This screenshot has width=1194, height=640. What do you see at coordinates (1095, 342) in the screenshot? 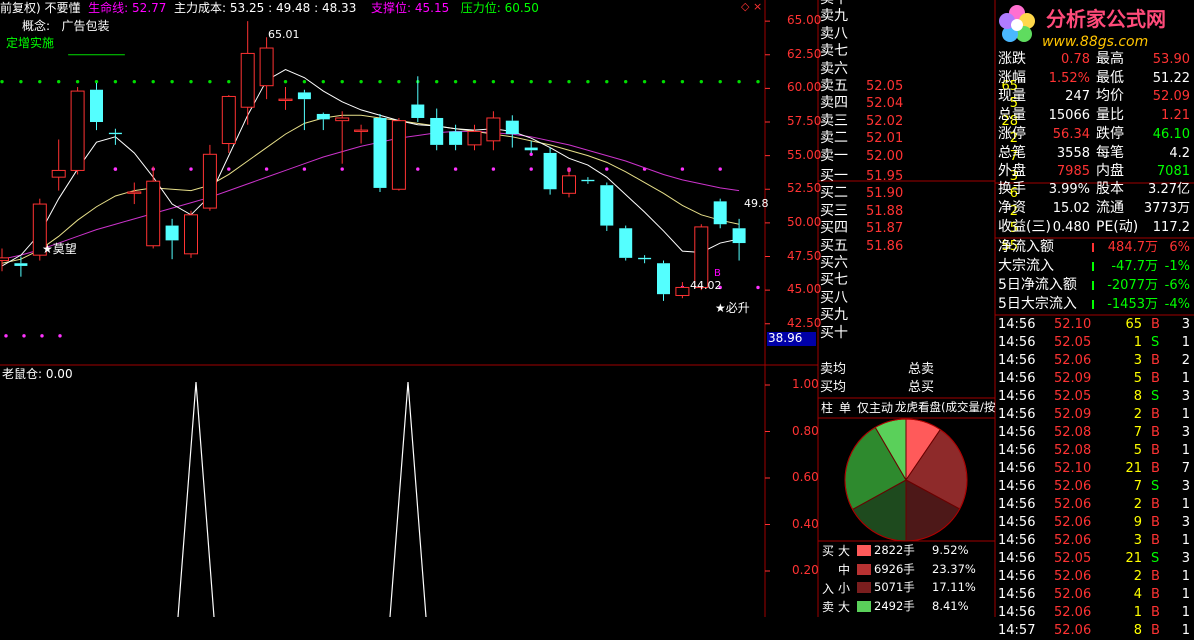
I see `tick-row: 14:56 52.05 1 S 1` at bounding box center [1095, 342].